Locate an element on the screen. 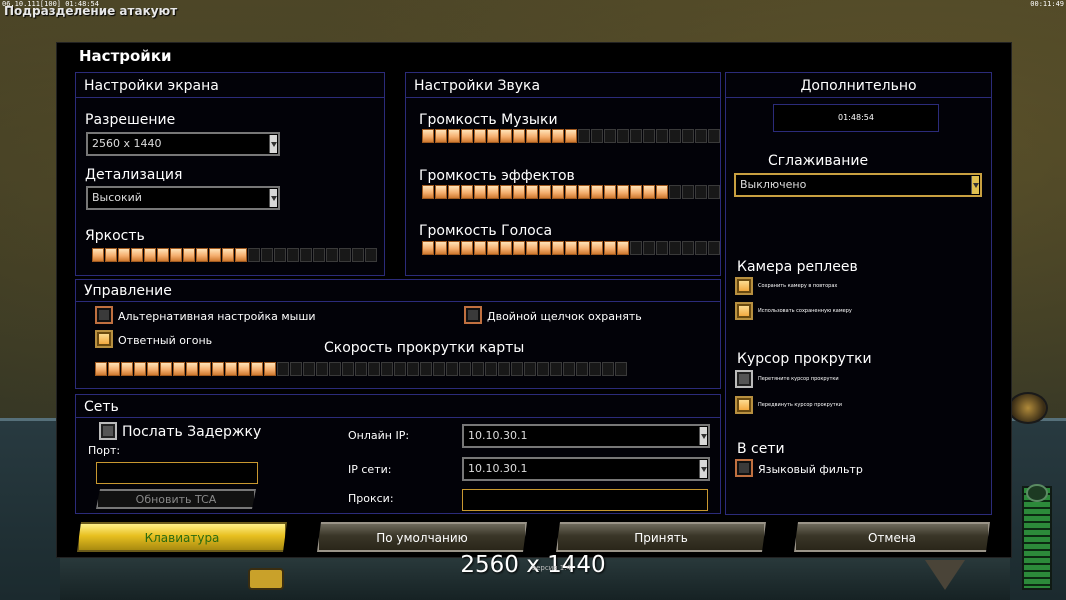 This screenshot has width=1066, height=600. move-scroll-cursor-checkbox is located at coordinates (744, 405).